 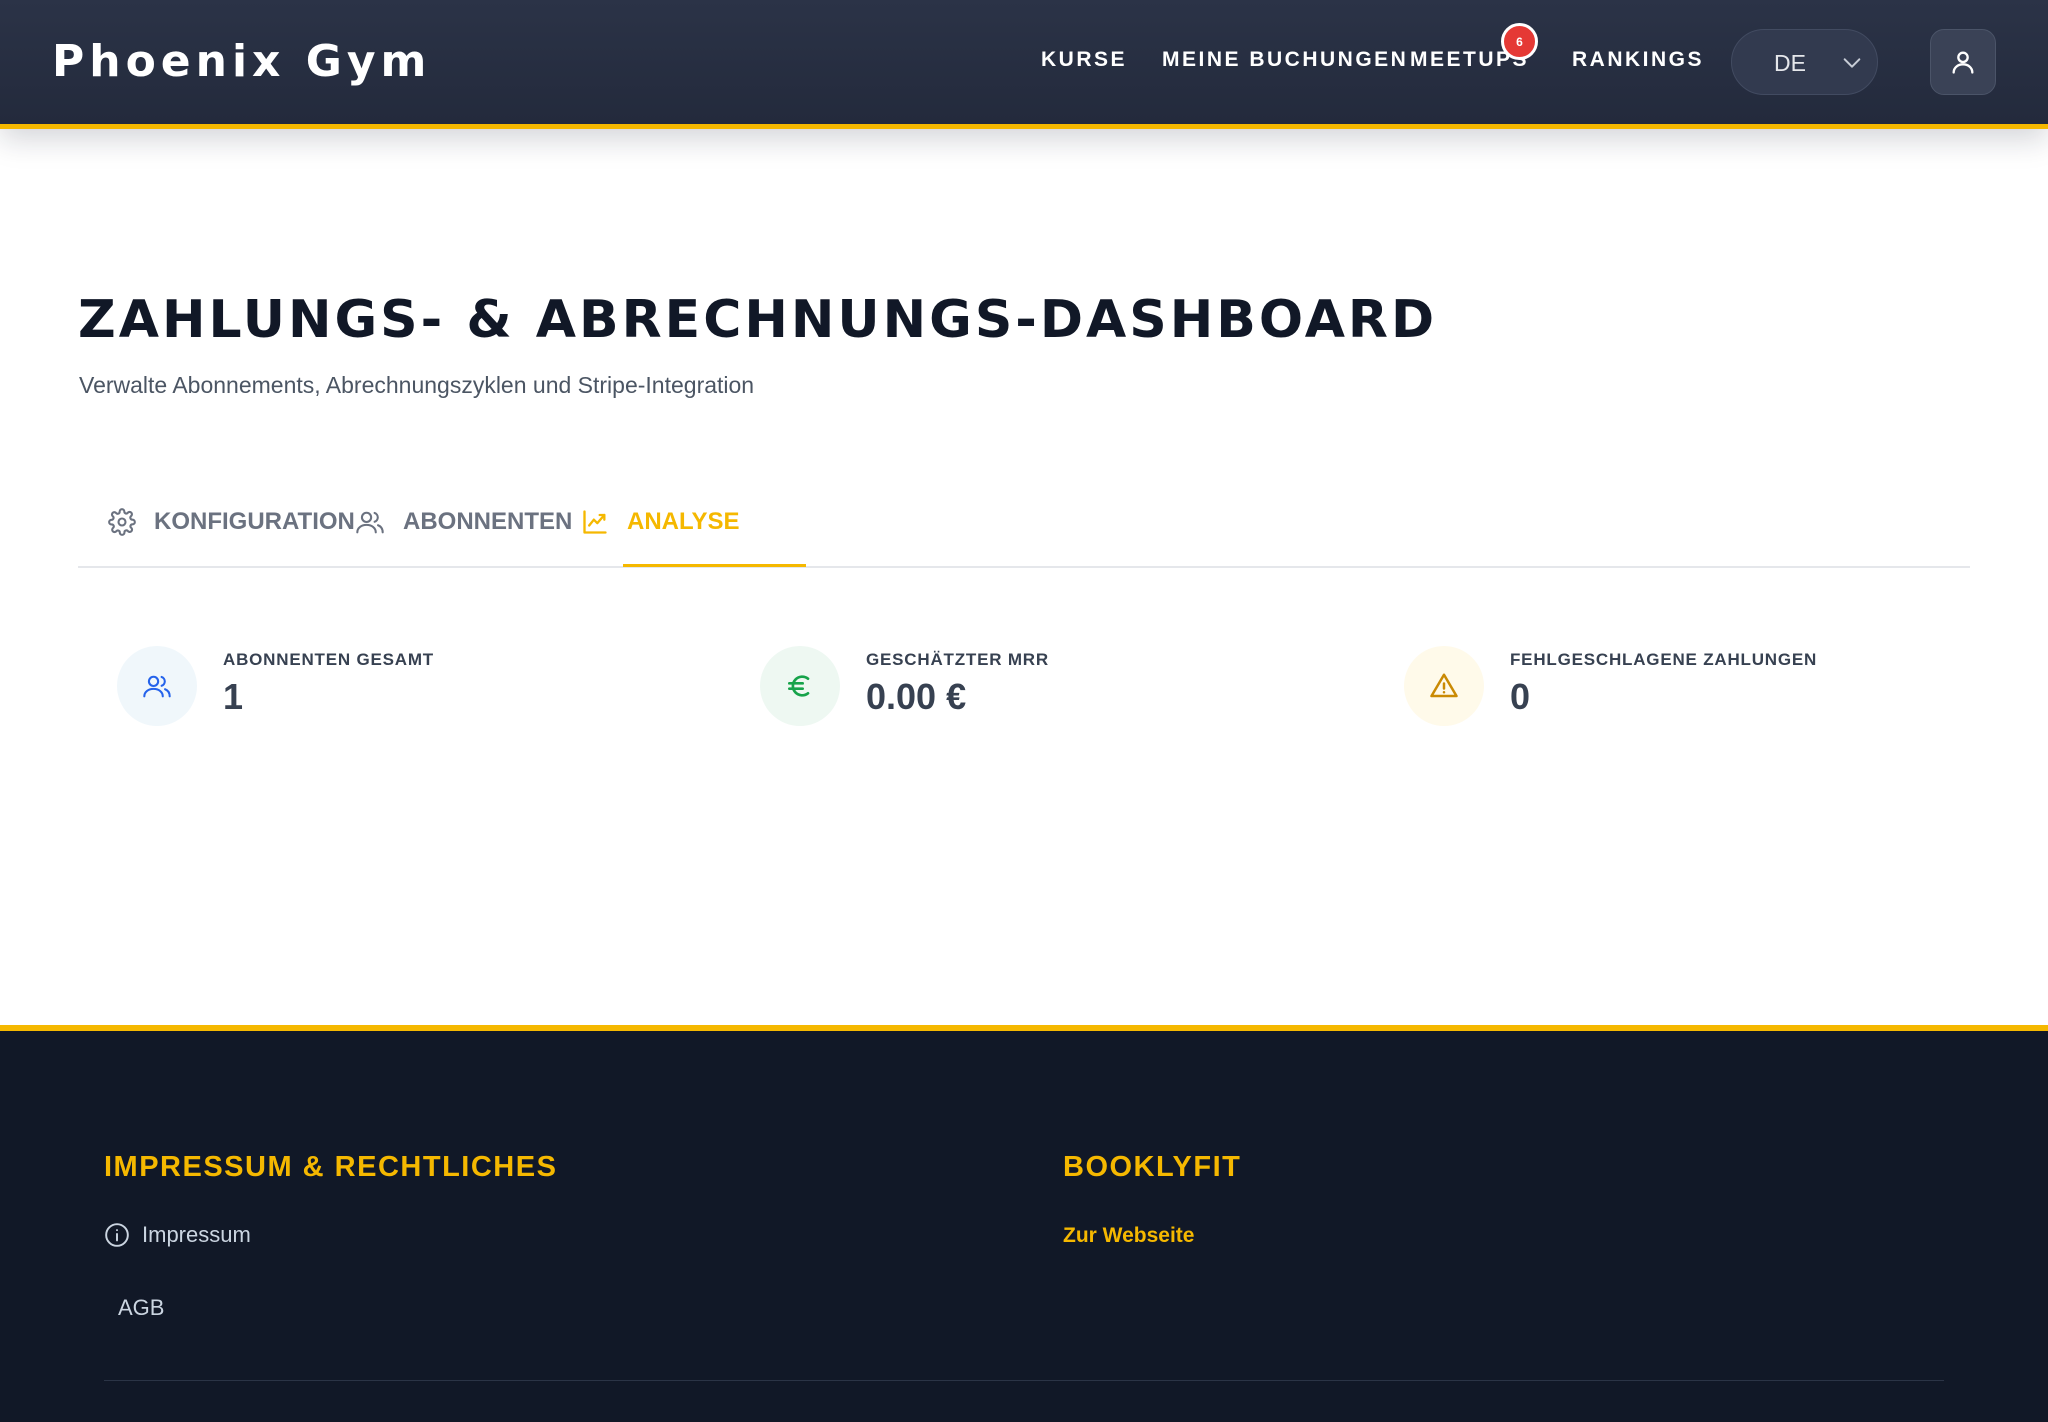 What do you see at coordinates (683, 521) in the screenshot?
I see `tab-label: ANALYSE` at bounding box center [683, 521].